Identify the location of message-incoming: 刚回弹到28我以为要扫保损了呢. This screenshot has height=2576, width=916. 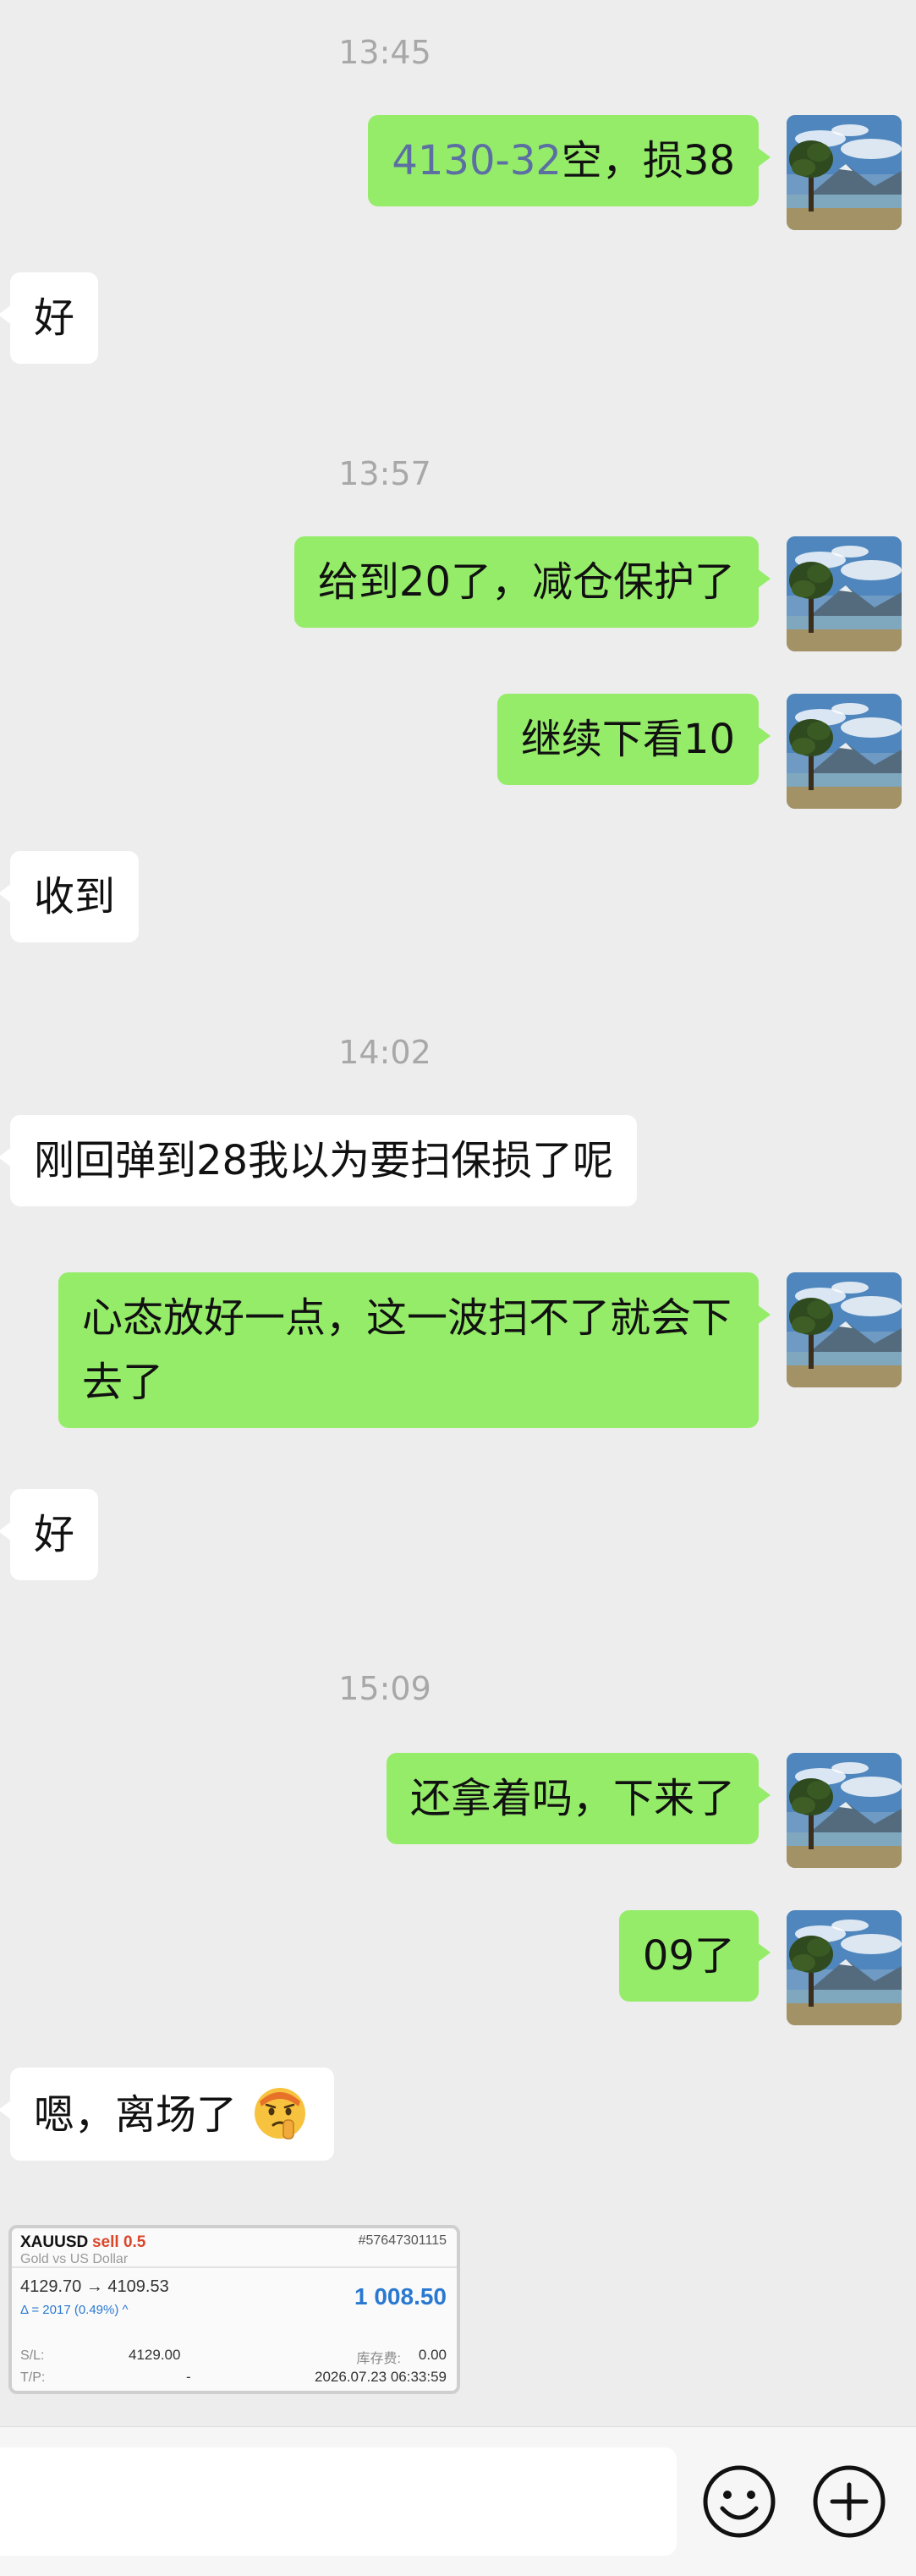
(319, 1160).